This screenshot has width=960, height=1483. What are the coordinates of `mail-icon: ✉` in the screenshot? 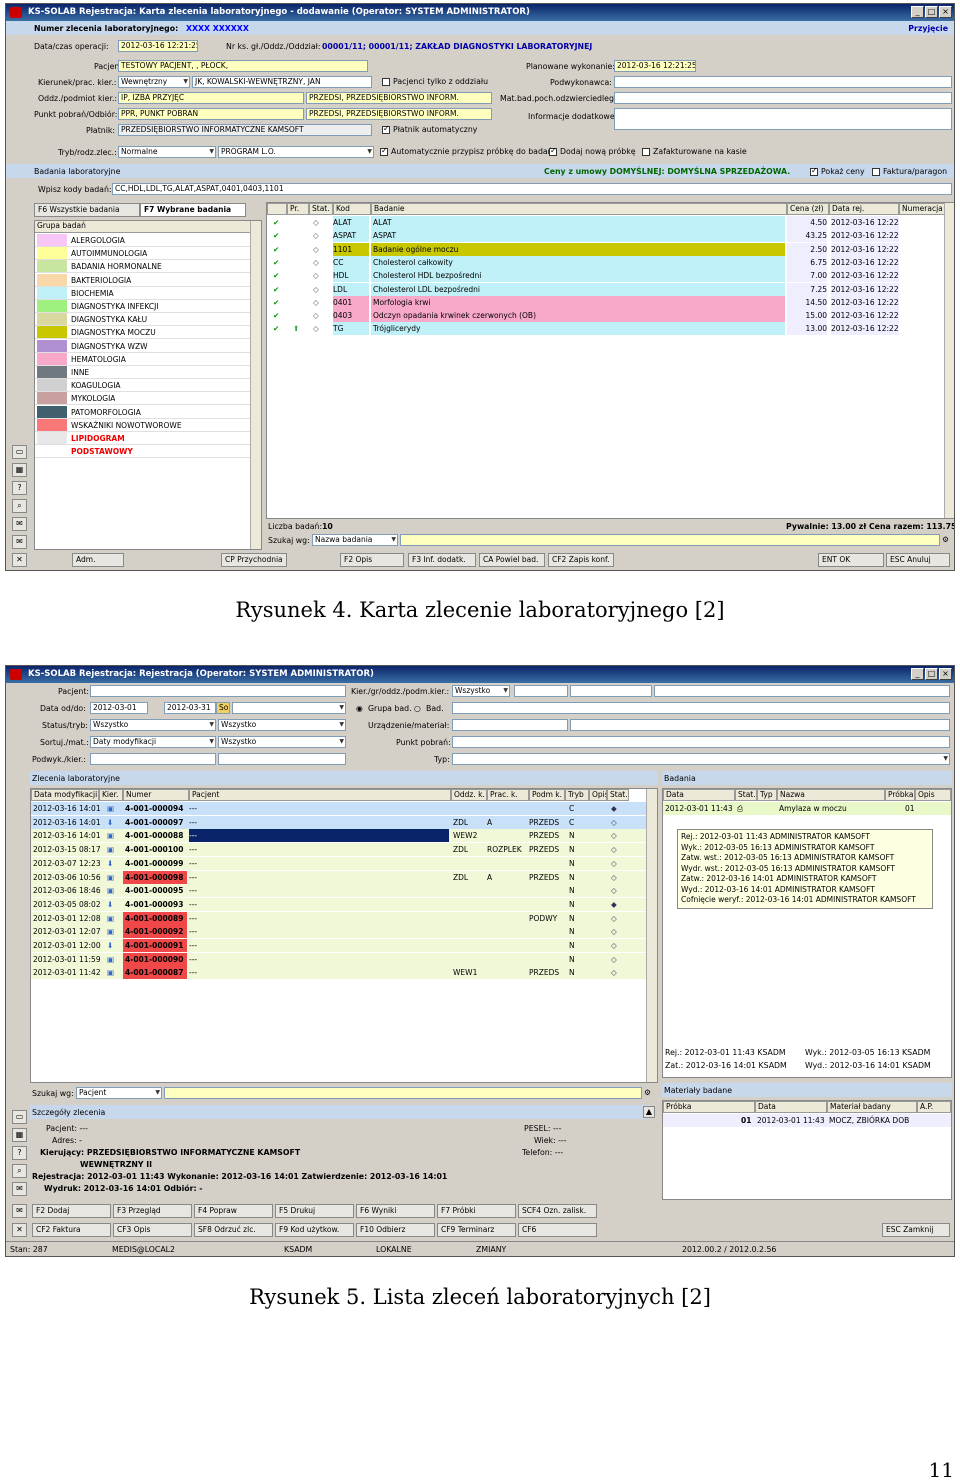 It's located at (19, 1211).